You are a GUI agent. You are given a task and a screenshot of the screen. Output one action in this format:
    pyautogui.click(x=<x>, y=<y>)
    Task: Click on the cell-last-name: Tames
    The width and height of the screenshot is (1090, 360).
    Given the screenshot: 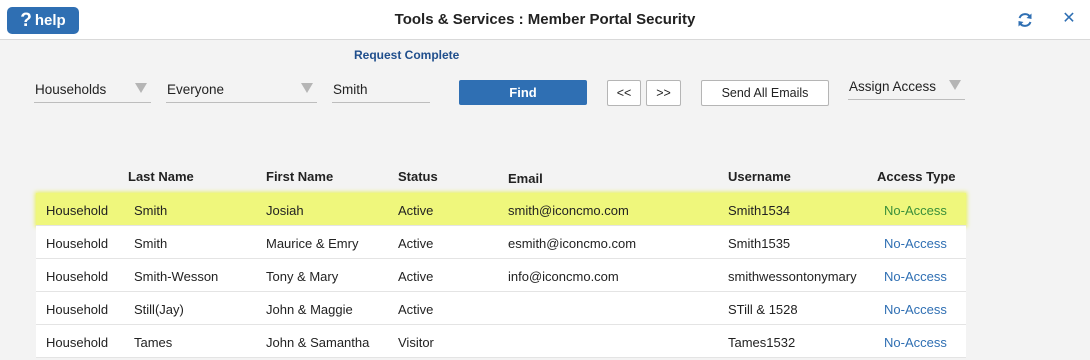 What is the action you would take?
    pyautogui.click(x=153, y=342)
    